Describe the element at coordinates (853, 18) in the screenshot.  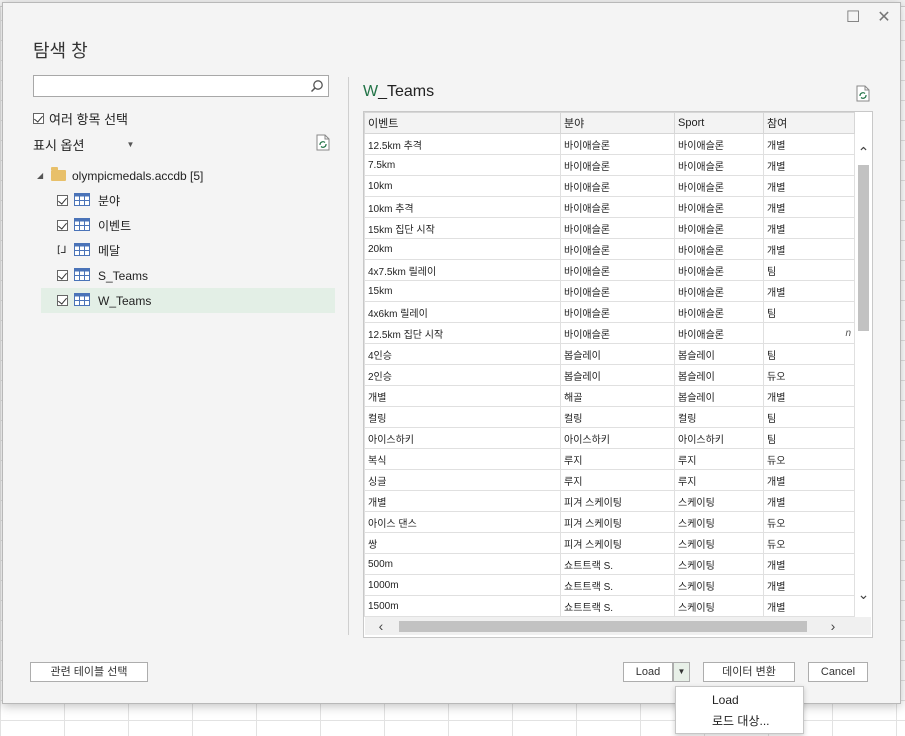
I see `maximize-icon: ☐` at that location.